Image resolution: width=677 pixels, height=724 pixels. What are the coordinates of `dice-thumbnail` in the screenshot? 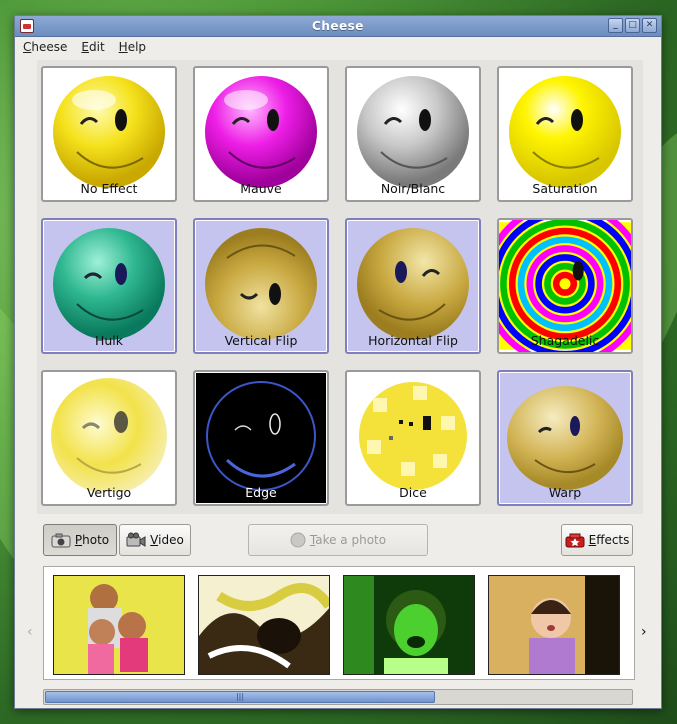 It's located at (413, 436).